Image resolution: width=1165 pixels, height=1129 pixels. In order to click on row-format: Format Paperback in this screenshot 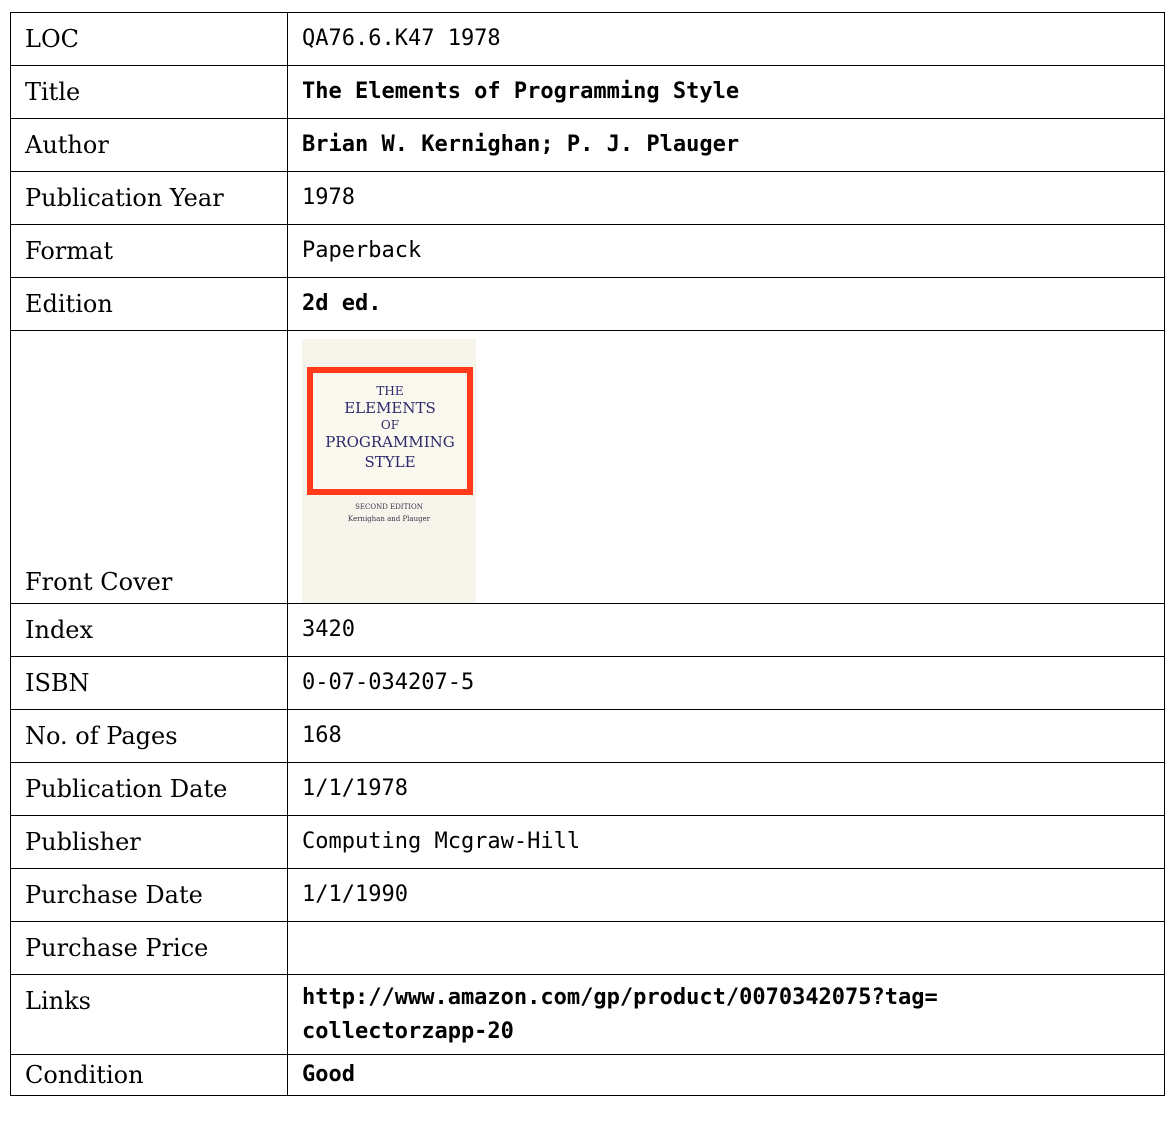, I will do `click(587, 251)`.